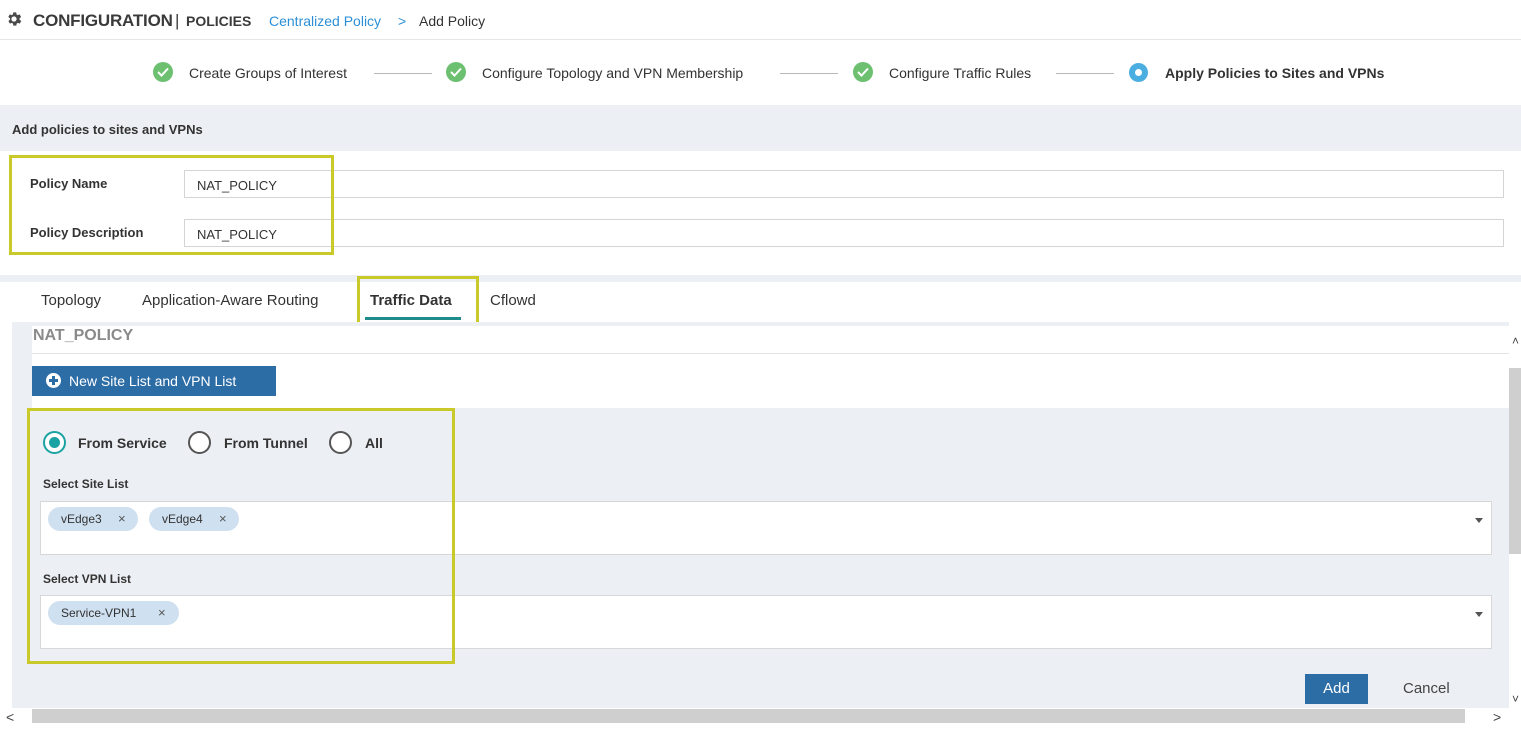 The image size is (1521, 729). What do you see at coordinates (53, 380) in the screenshot?
I see `plus-circle-icon` at bounding box center [53, 380].